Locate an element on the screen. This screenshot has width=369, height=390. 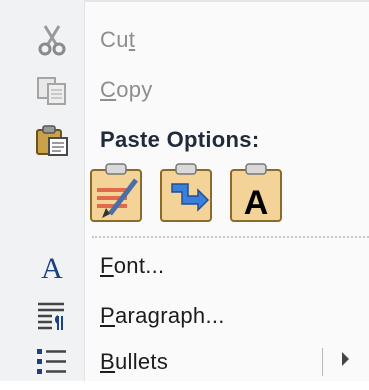
font-icon: A is located at coordinates (52, 266).